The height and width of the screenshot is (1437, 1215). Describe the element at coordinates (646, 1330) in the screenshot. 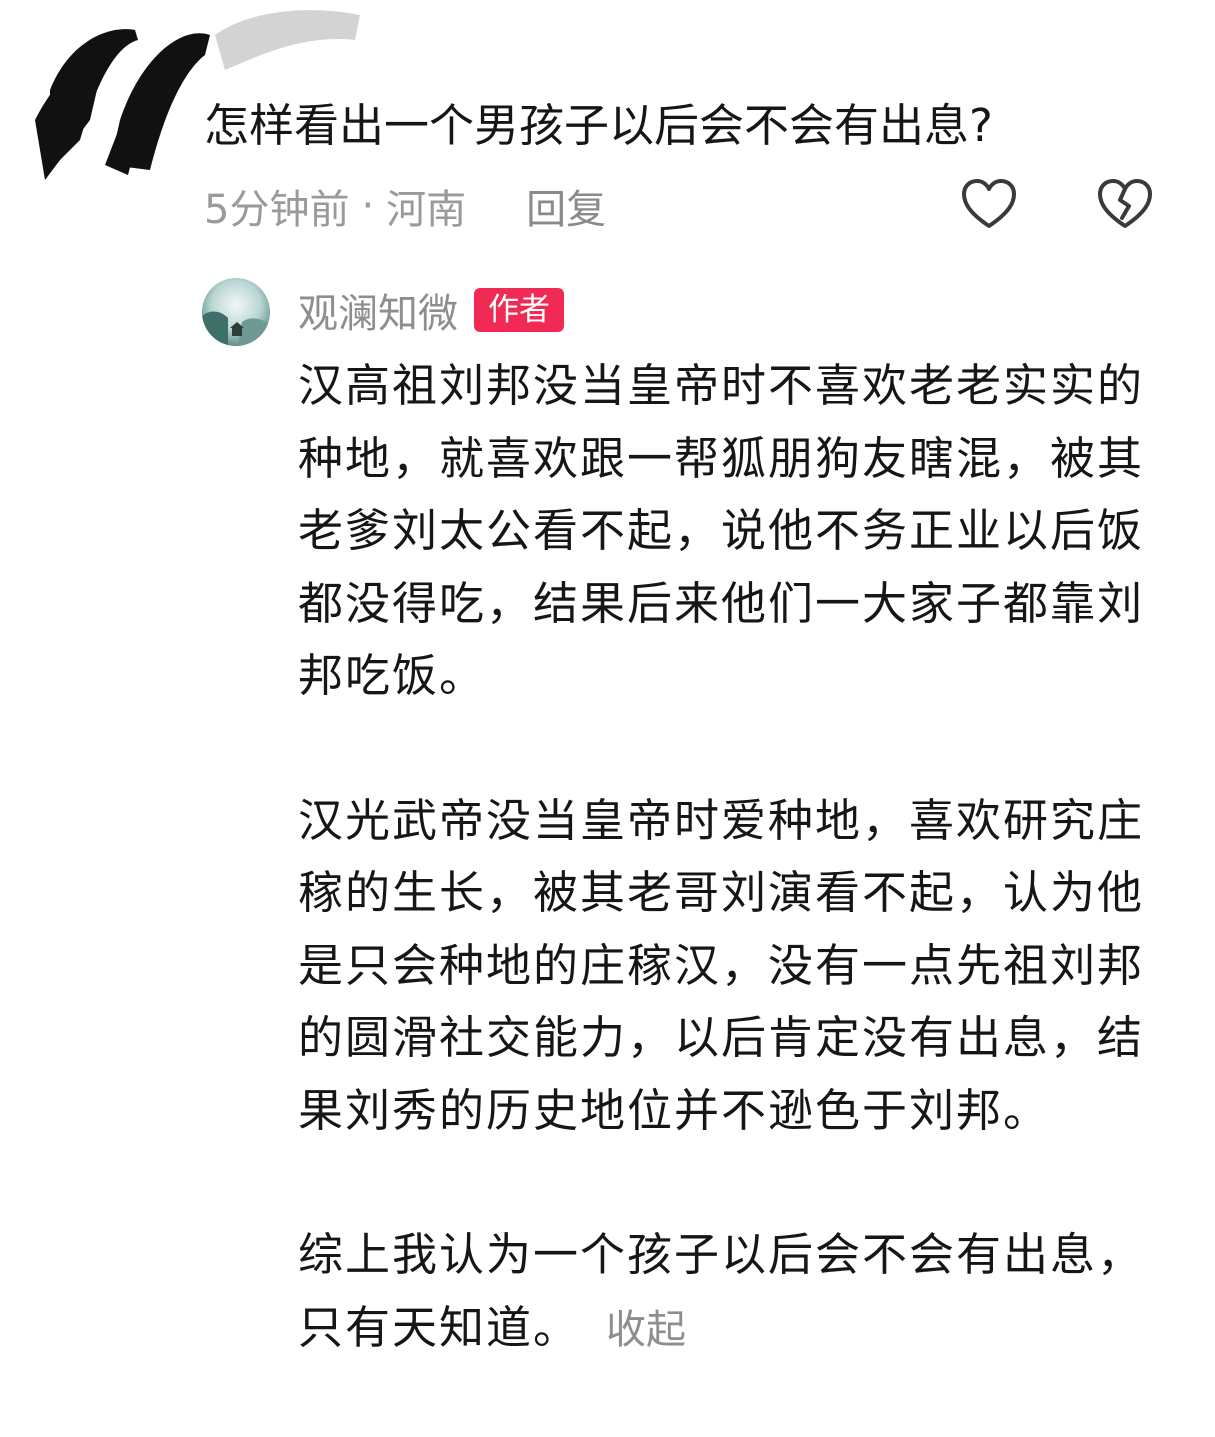

I see `collapse-button: 收起` at that location.